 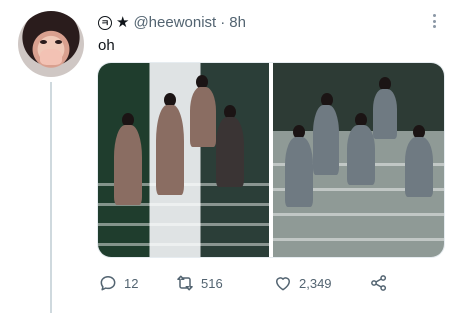 What do you see at coordinates (51, 44) in the screenshot?
I see `author-avatar` at bounding box center [51, 44].